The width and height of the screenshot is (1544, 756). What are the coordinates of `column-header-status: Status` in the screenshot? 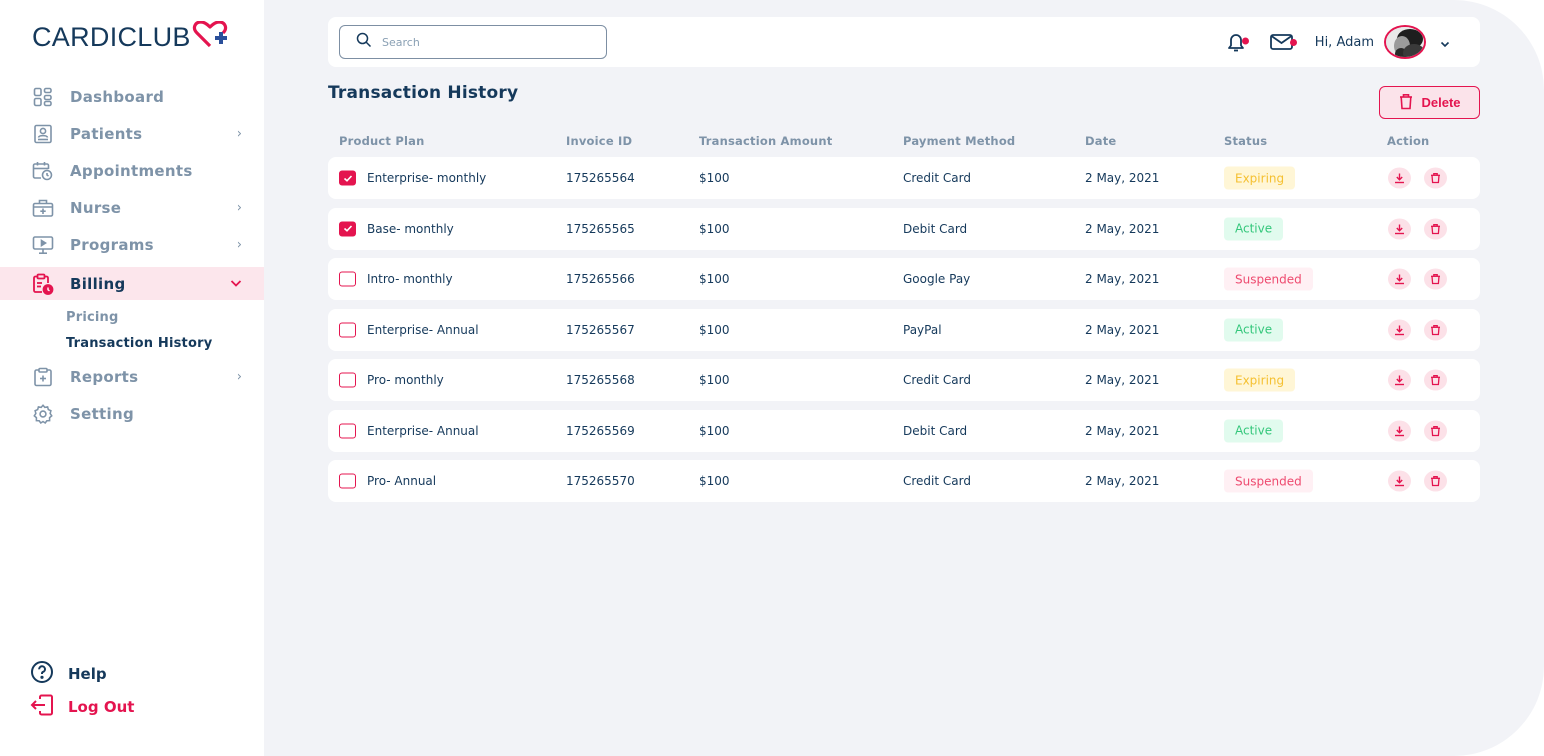 It's located at (1245, 141).